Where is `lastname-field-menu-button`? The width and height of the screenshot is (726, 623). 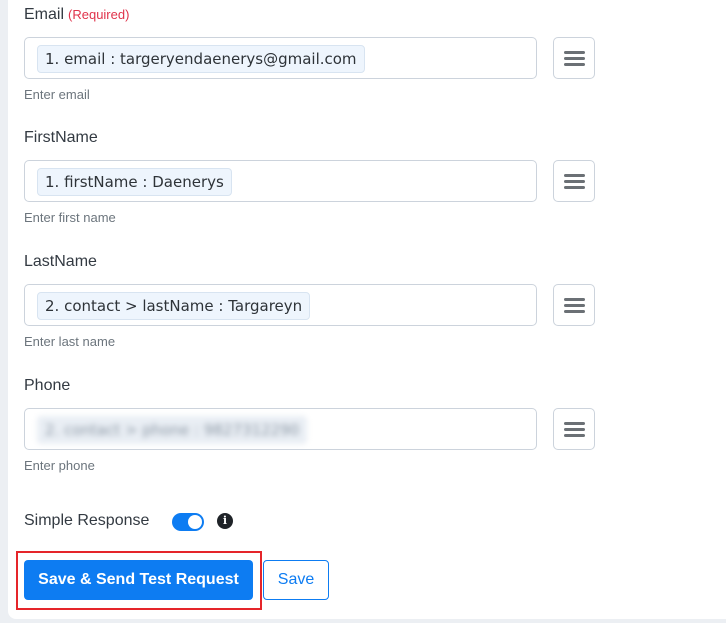
lastname-field-menu-button is located at coordinates (574, 305).